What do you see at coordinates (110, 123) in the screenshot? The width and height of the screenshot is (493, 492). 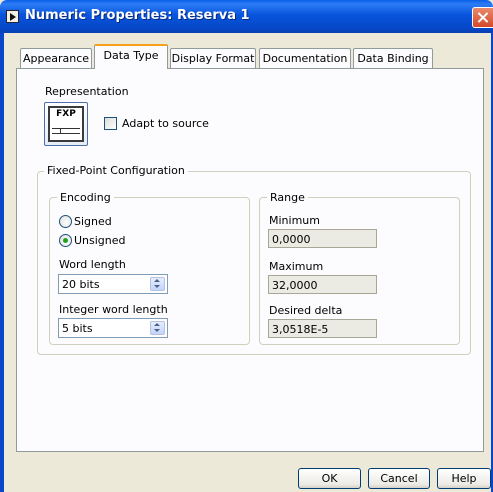 I see `adapt-to-source-checkbox` at bounding box center [110, 123].